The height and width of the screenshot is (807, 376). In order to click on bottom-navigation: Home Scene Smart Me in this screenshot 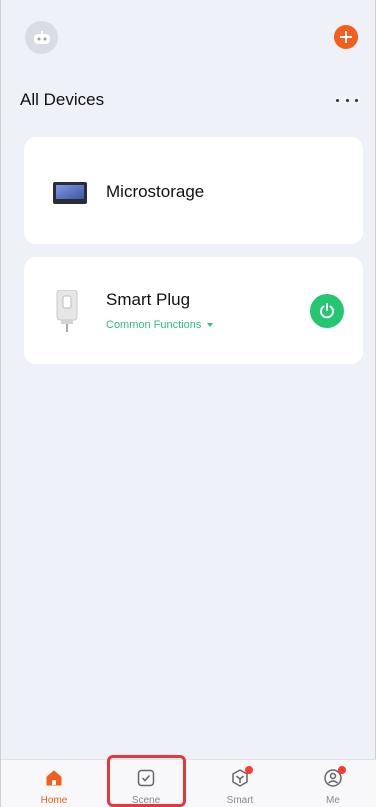, I will do `click(188, 783)`.